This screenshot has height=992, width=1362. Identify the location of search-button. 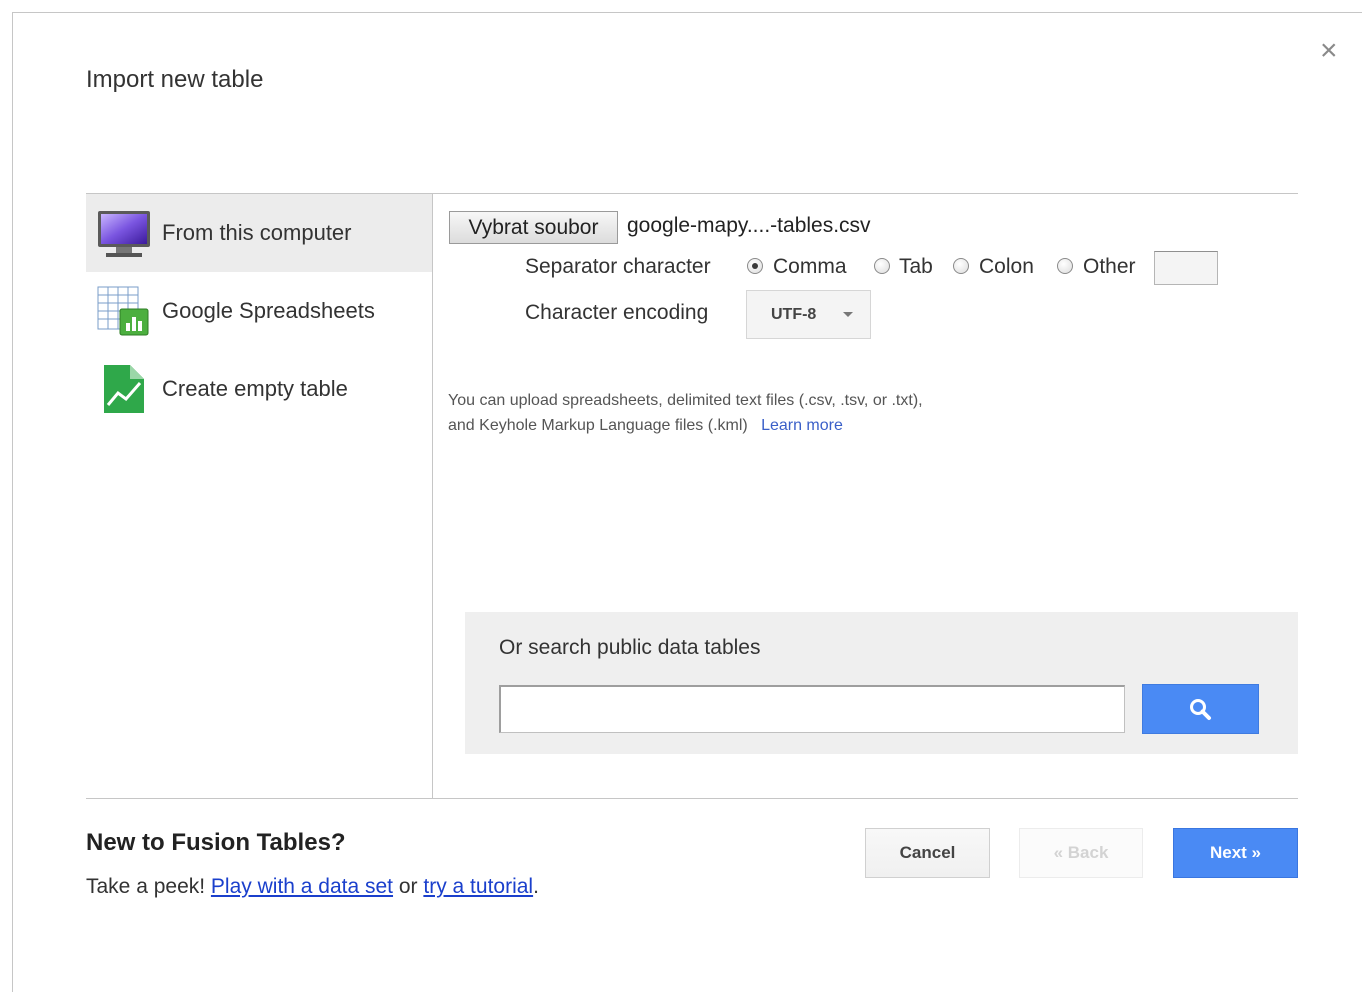
(1200, 709).